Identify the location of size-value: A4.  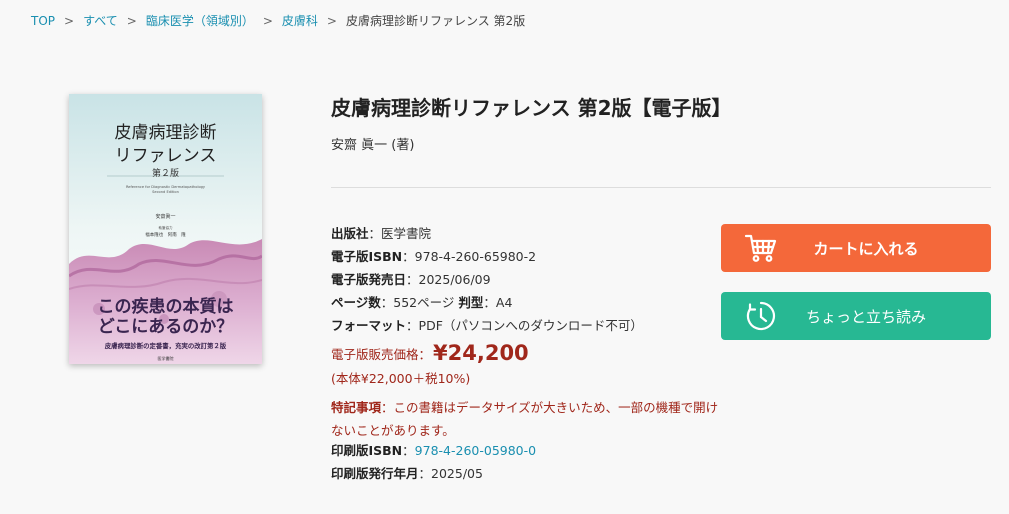
(504, 302).